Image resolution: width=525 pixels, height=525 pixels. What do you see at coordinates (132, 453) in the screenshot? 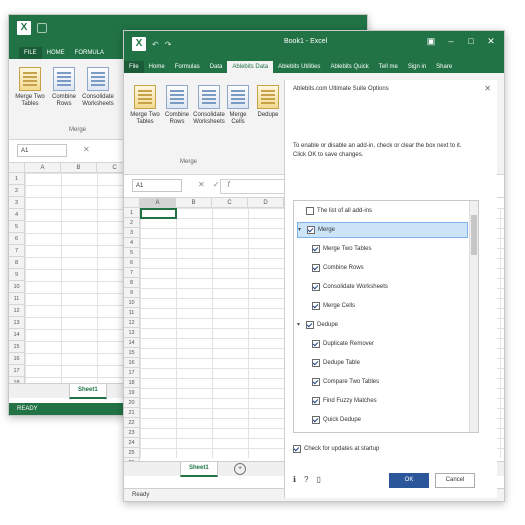
I see `row-header: 25` at bounding box center [132, 453].